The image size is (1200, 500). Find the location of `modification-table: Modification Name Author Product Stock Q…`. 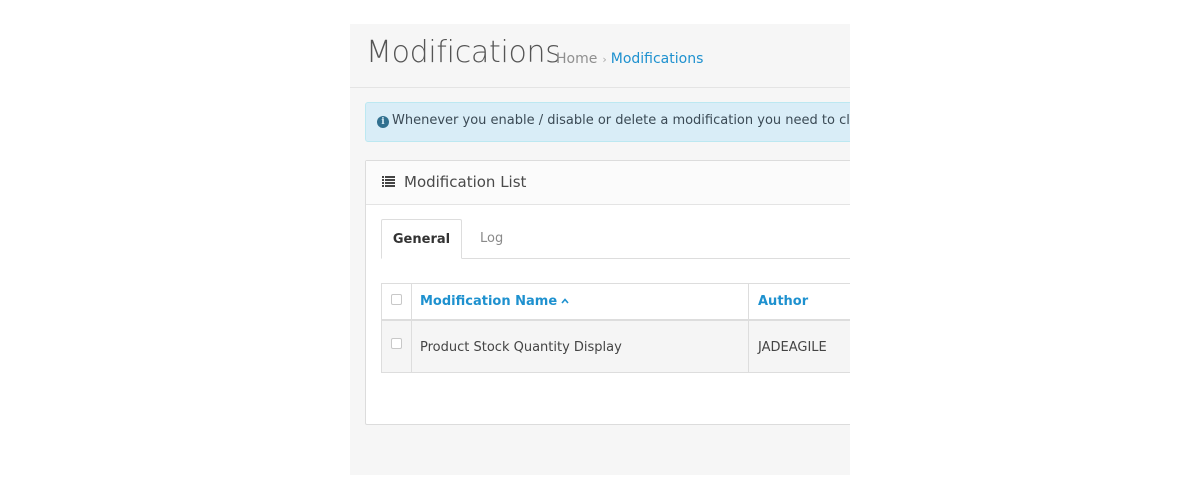

modification-table: Modification Name Author Product Stock Q… is located at coordinates (615, 328).